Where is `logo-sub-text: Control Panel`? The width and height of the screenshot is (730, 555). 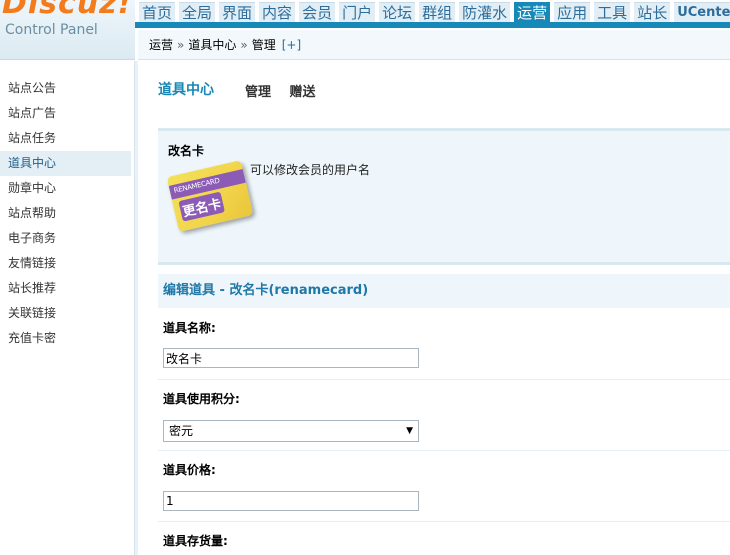
logo-sub-text: Control Panel is located at coordinates (51, 30).